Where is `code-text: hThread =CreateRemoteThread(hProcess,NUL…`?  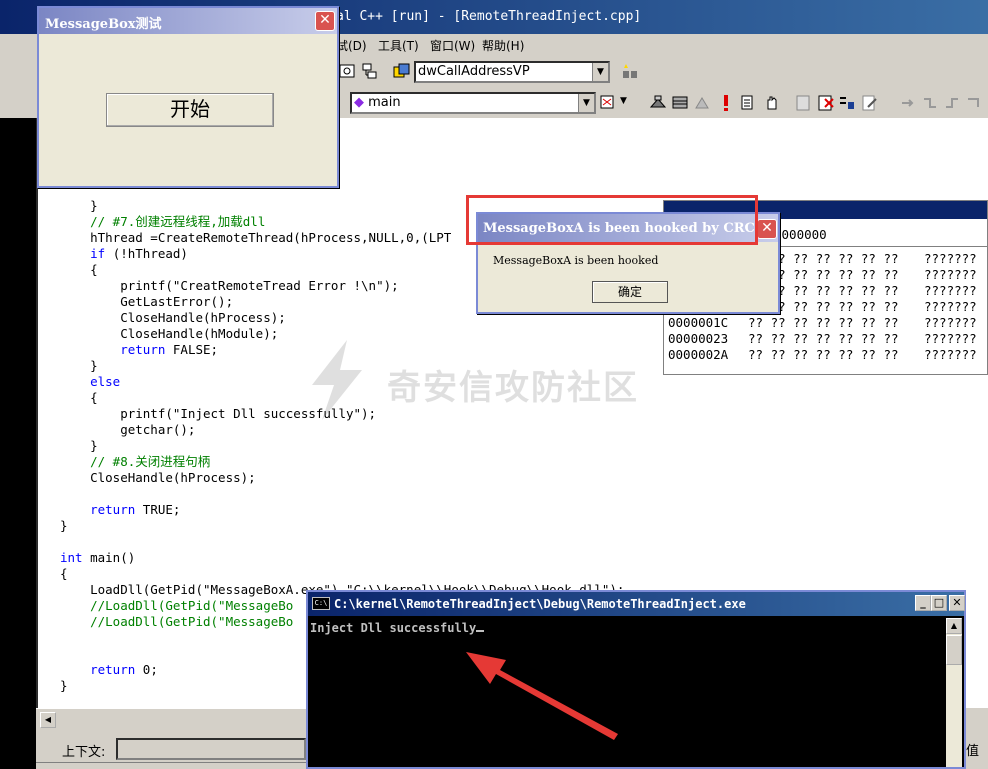 code-text: hThread =CreateRemoteThread(hProcess,NUL… is located at coordinates (256, 237).